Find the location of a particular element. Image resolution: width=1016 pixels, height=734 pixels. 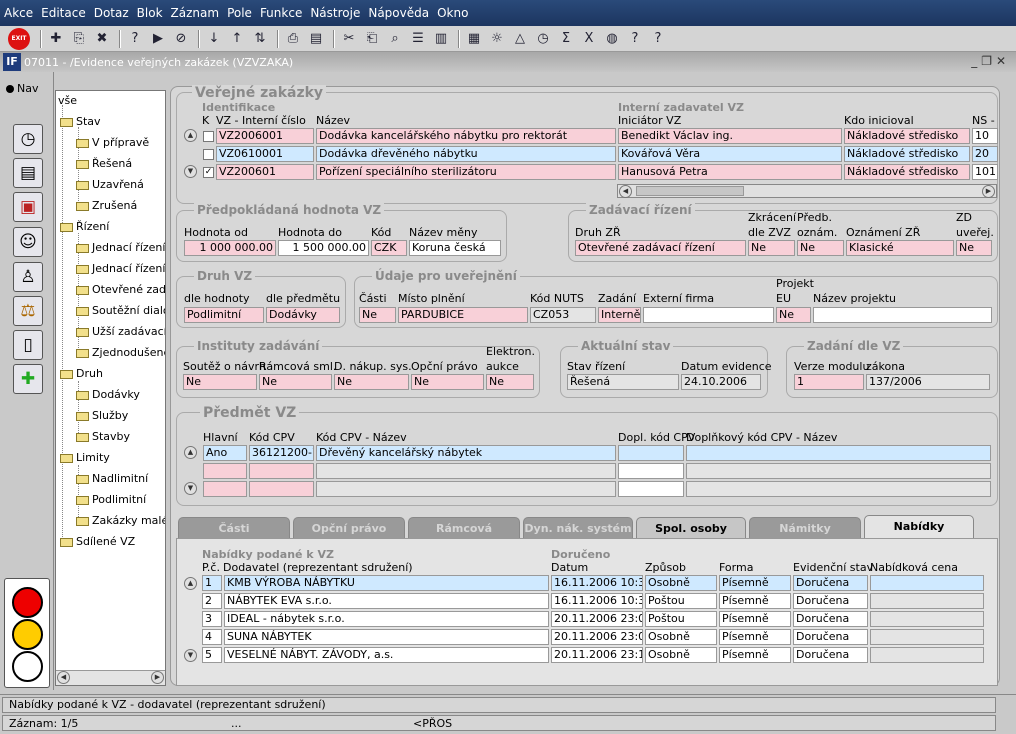

tree-hscrollbar: ◀ ▶ is located at coordinates (110, 677).